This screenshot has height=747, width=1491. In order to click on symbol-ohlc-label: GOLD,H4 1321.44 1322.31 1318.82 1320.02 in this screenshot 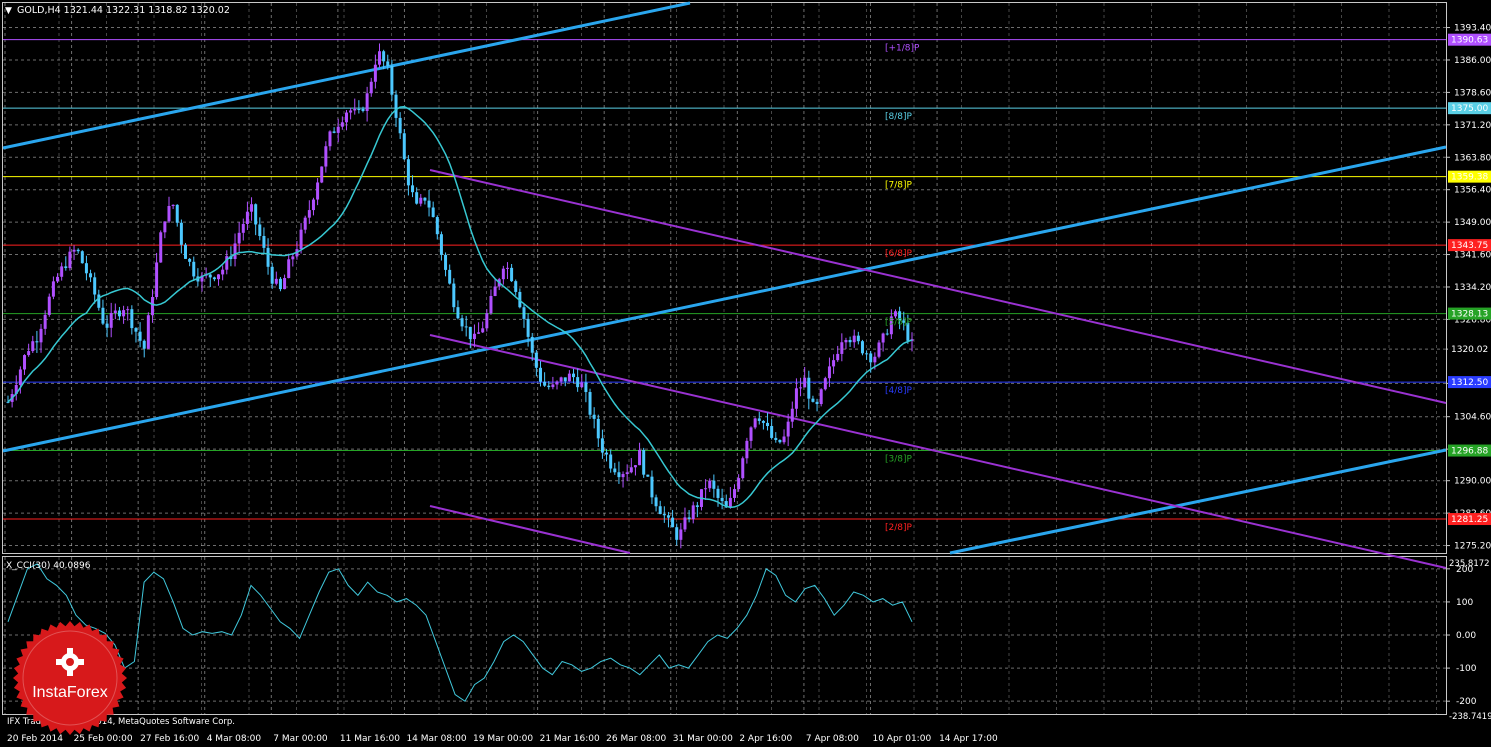, I will do `click(123, 10)`.